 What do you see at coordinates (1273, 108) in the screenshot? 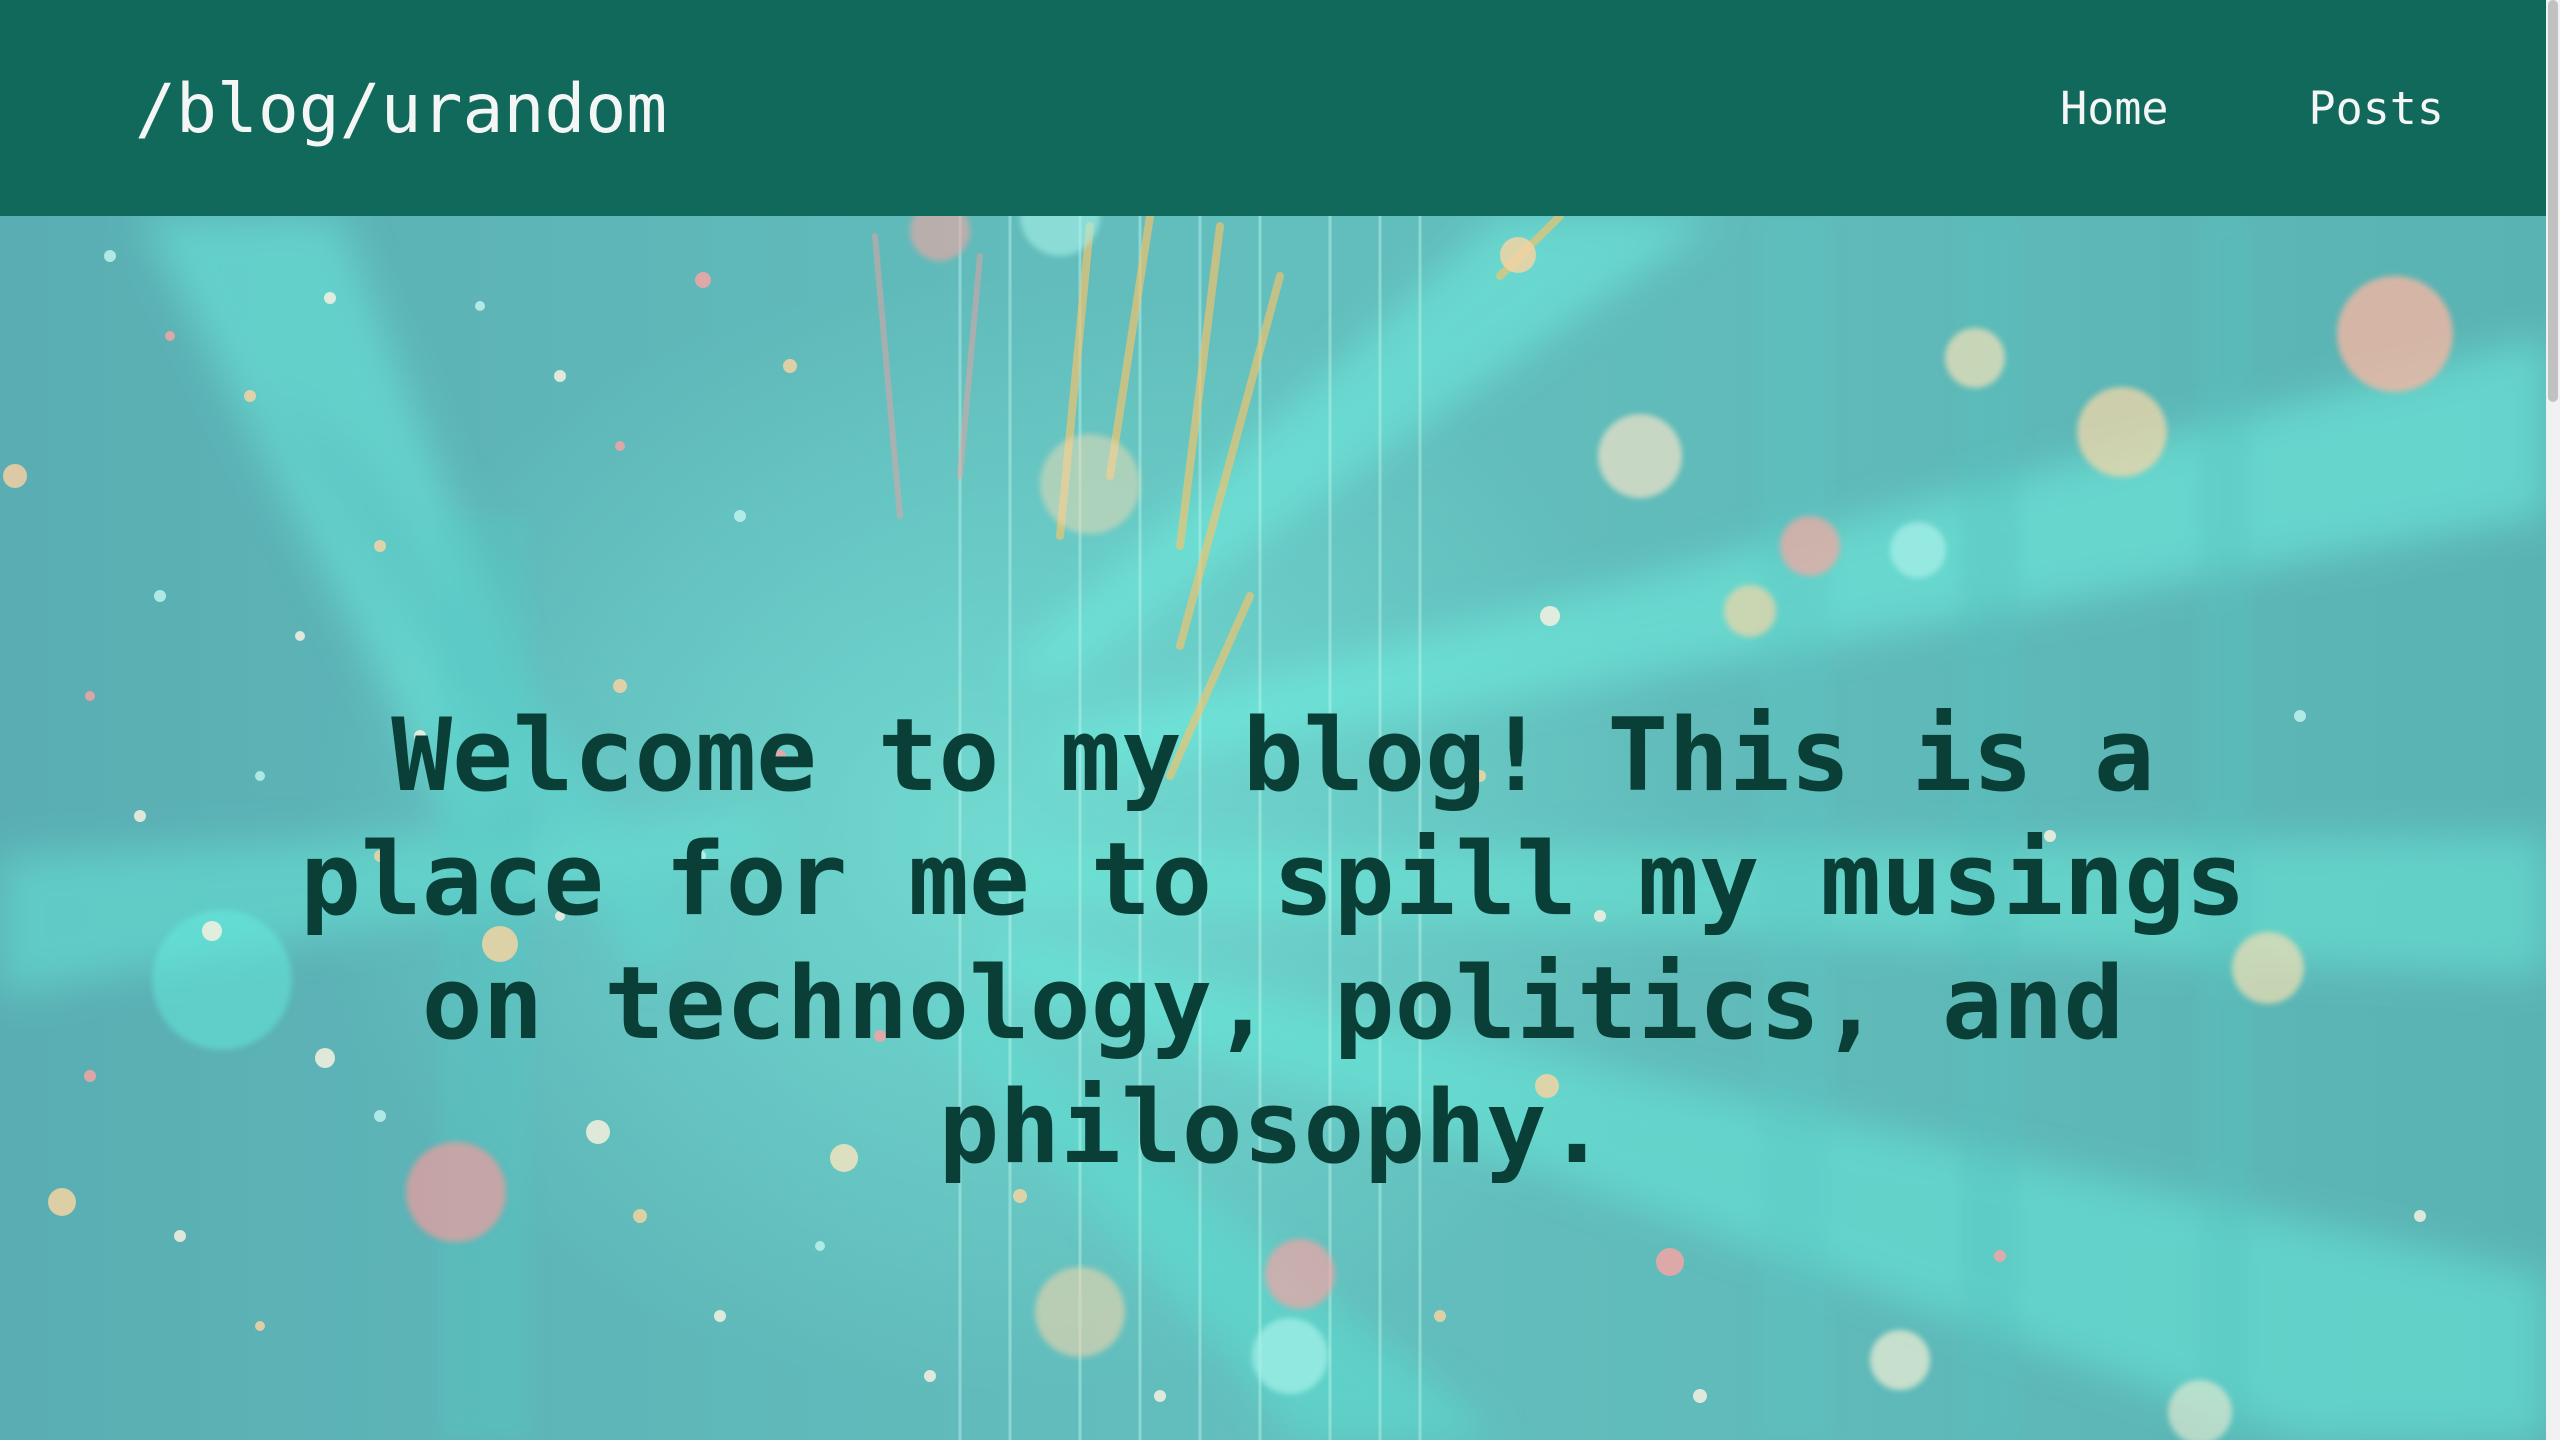
I see `top-navbar: /blog/urandom Home Posts` at bounding box center [1273, 108].